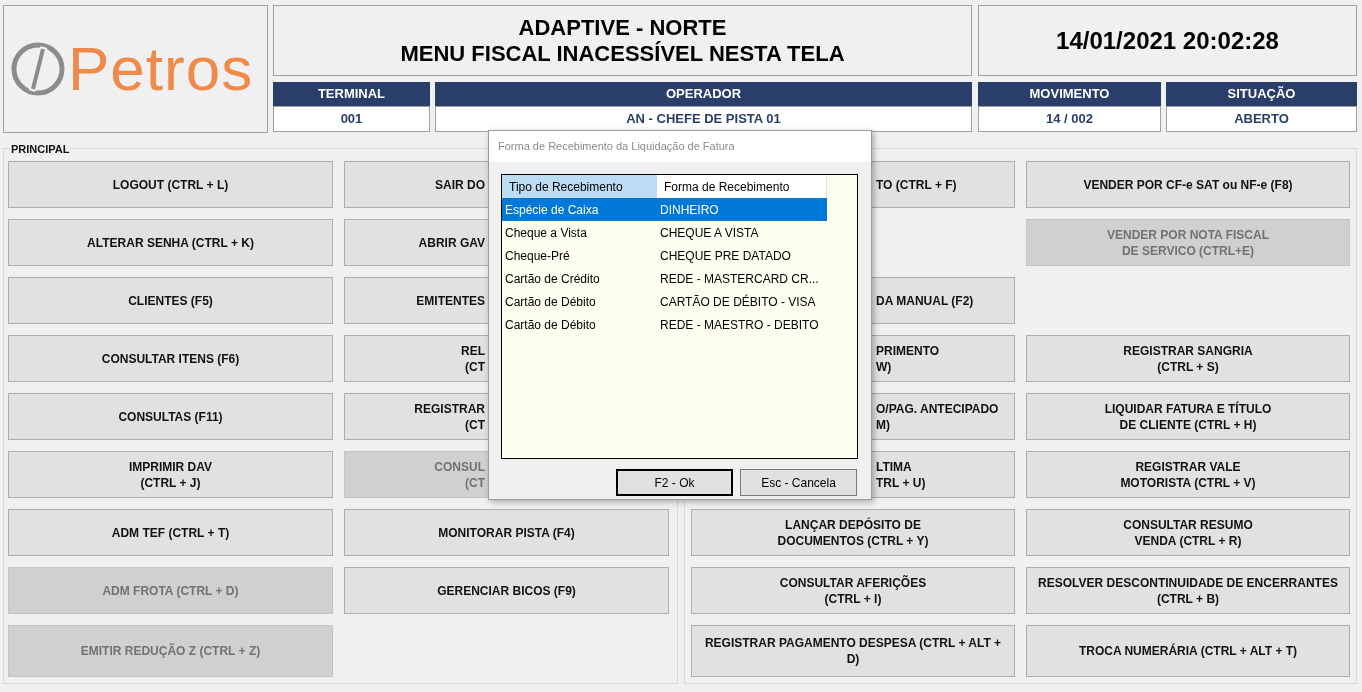 The image size is (1362, 692). I want to click on info-value: AN - CHEFE DE PISTA 01, so click(703, 119).